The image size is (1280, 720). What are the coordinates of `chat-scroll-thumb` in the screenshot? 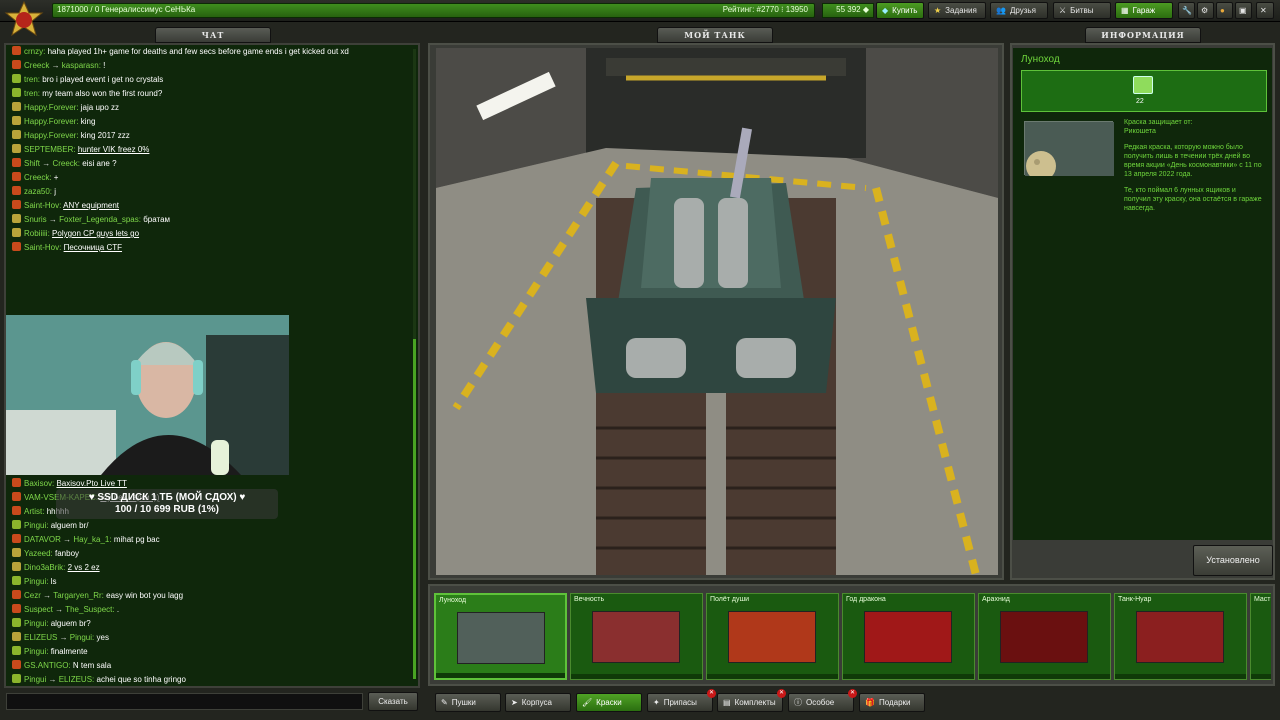 It's located at (414, 509).